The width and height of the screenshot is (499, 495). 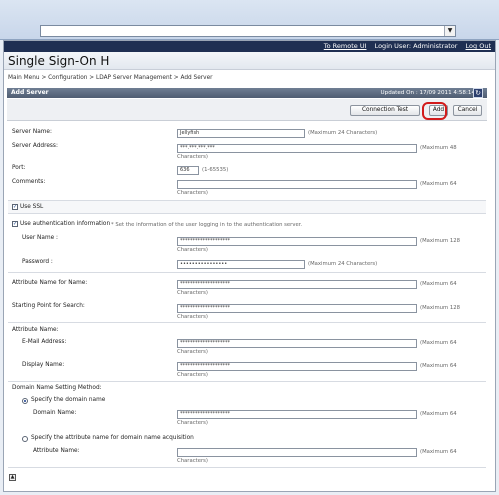 I want to click on user-name-label: User Name :, so click(x=40, y=238).